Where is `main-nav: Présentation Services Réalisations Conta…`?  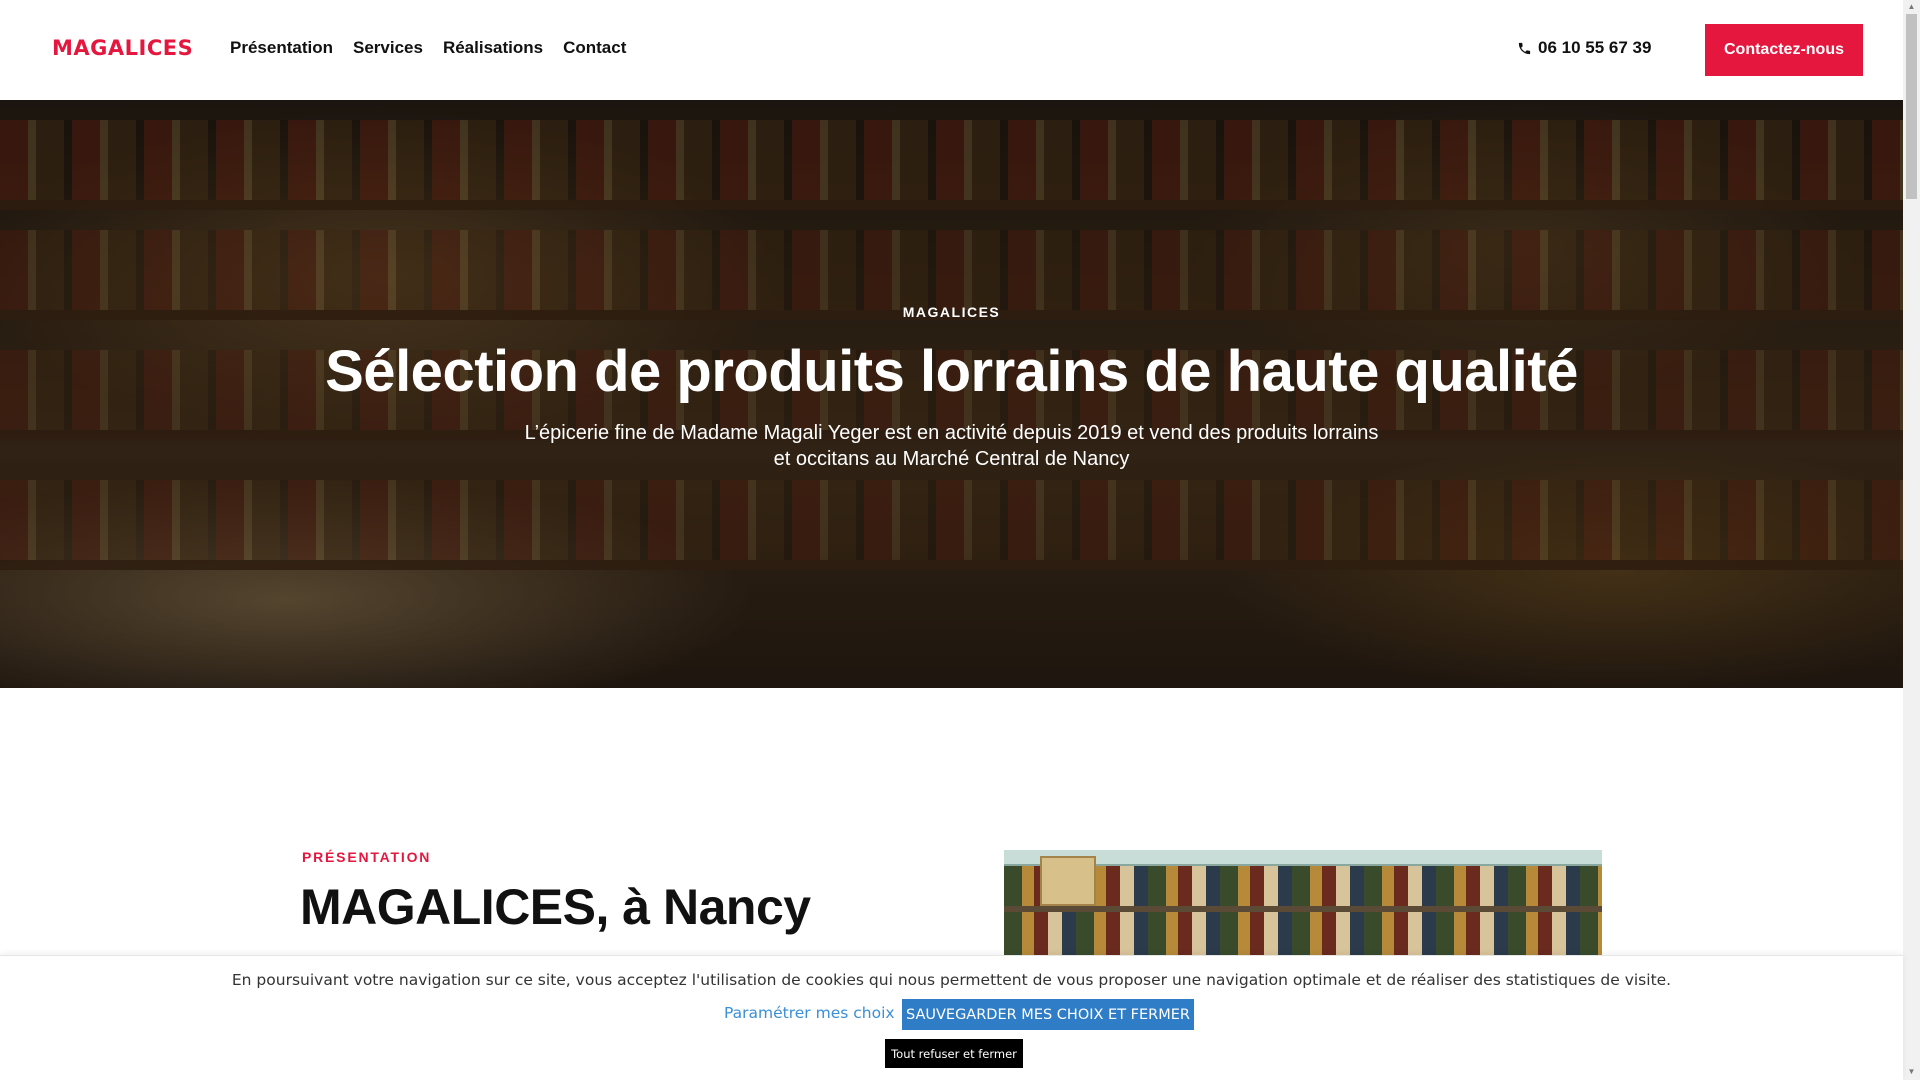
main-nav: Présentation Services Réalisations Conta… is located at coordinates (428, 48).